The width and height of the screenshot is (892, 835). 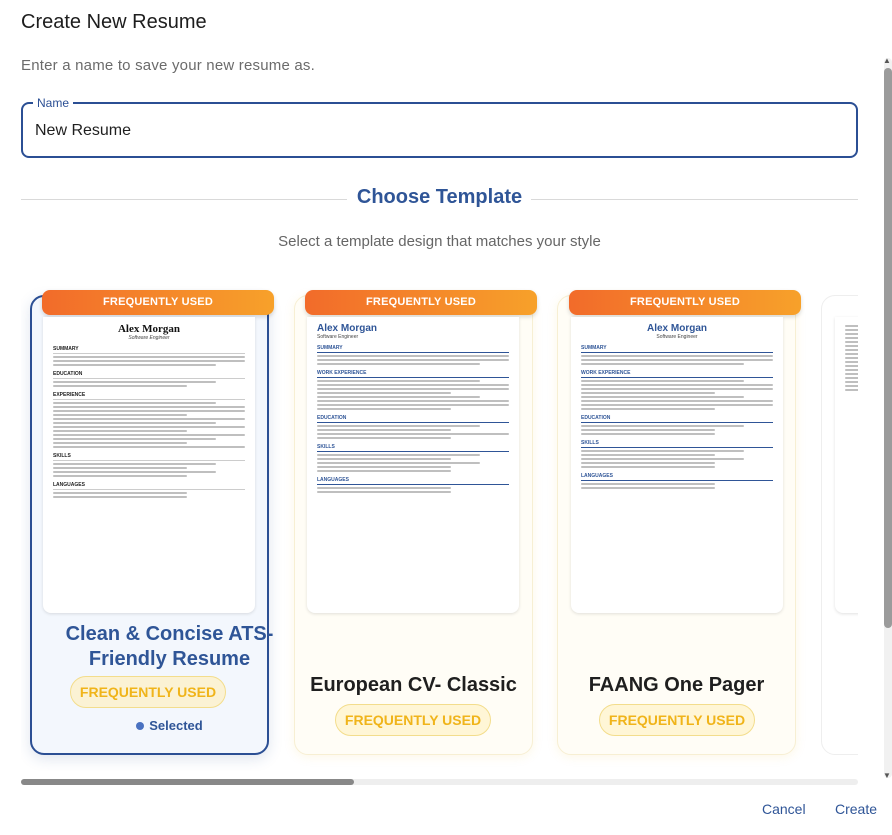 What do you see at coordinates (856, 809) in the screenshot?
I see `create-button: Create` at bounding box center [856, 809].